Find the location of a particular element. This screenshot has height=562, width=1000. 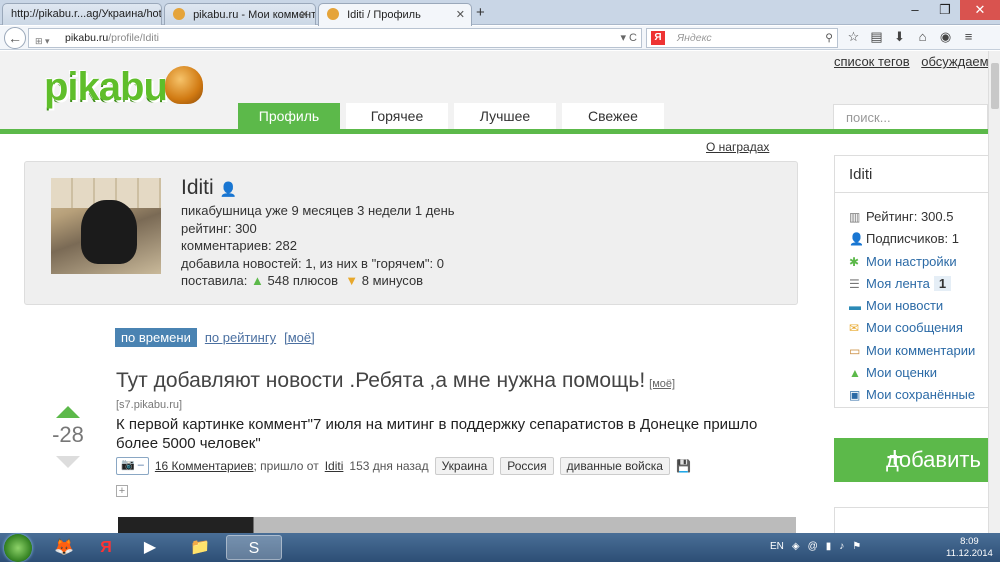

page-scrollbar is located at coordinates (994, 292).